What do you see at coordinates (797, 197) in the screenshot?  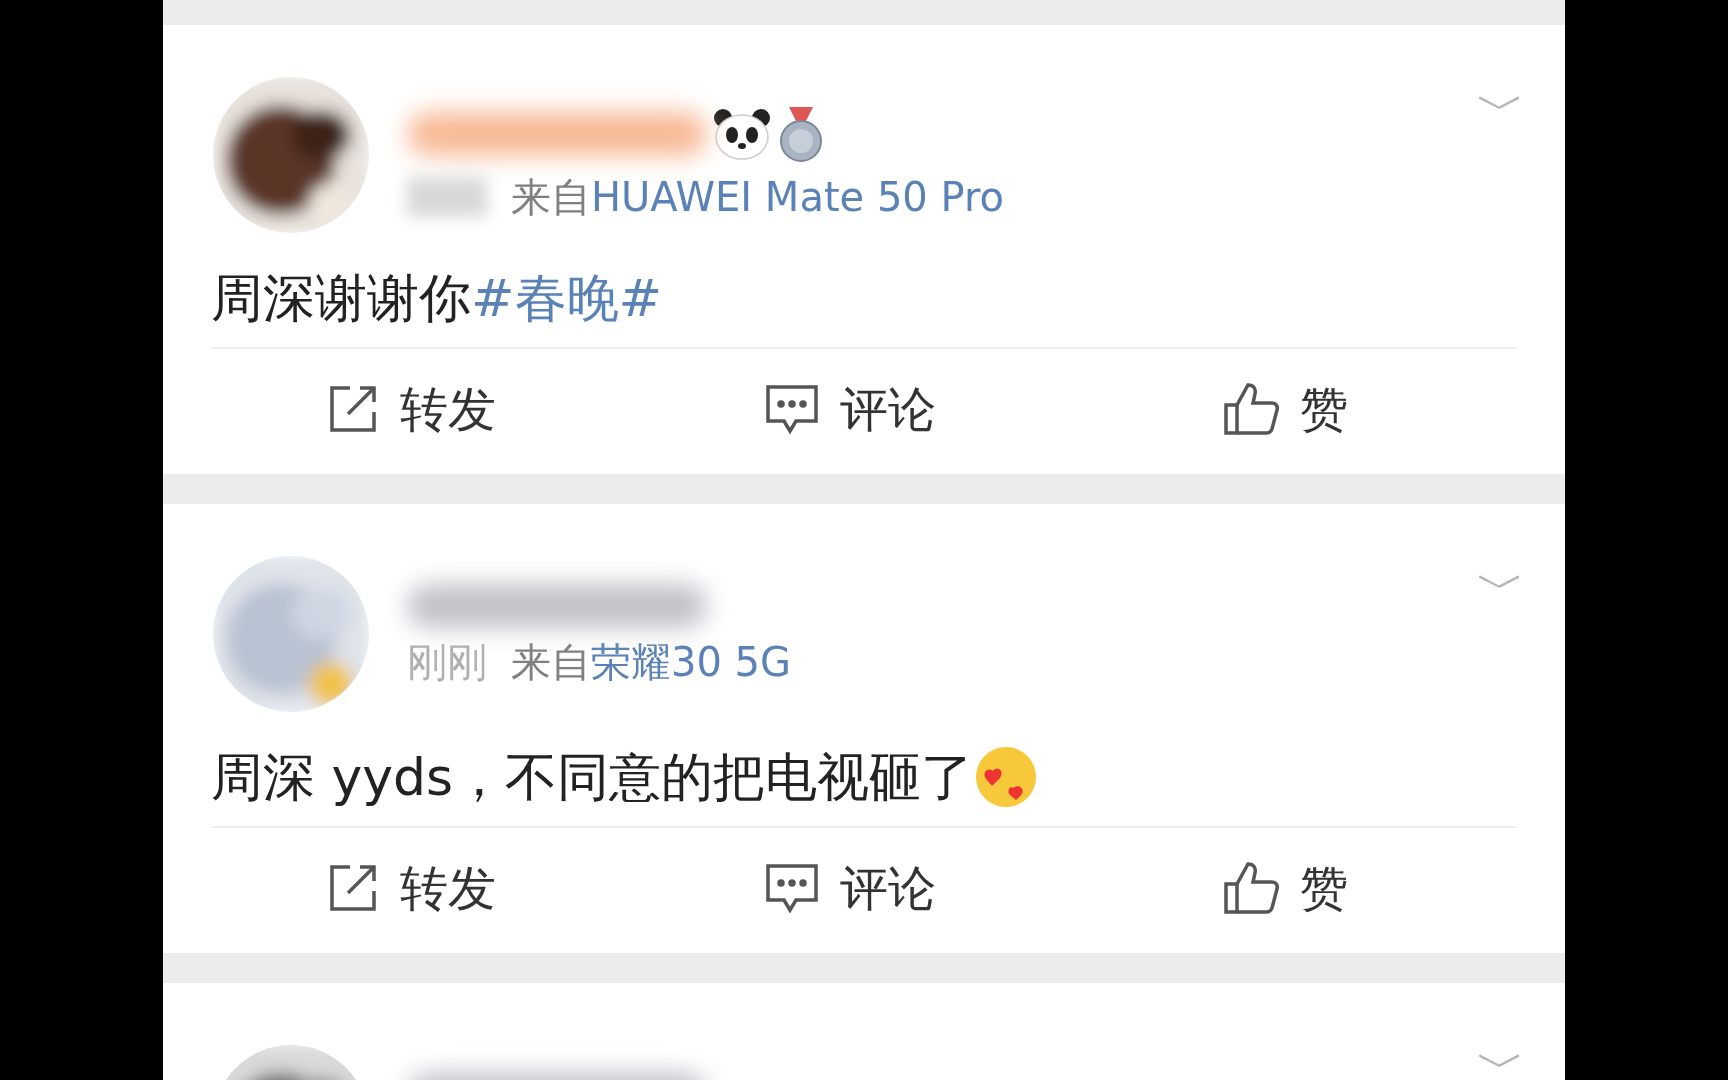 I see `device-link: HUAWEI Mate 50 Pro` at bounding box center [797, 197].